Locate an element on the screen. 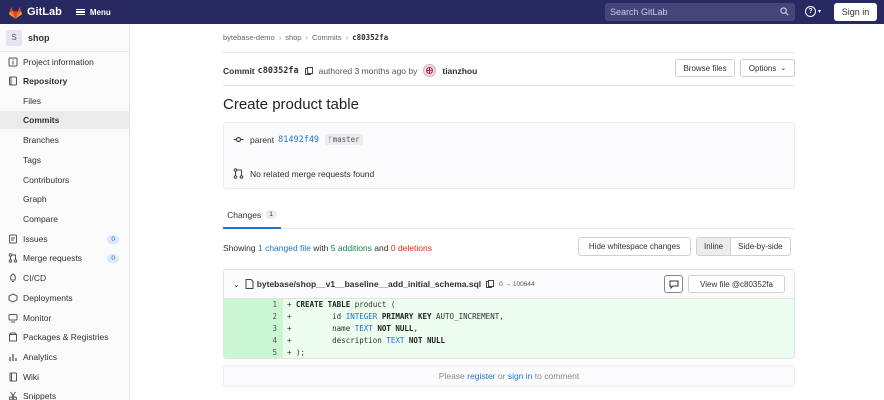  please-text: Please is located at coordinates (451, 376).